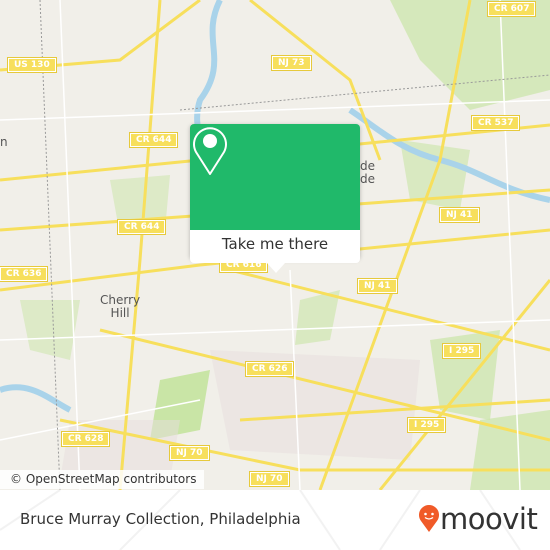  Describe the element at coordinates (275, 177) in the screenshot. I see `popup-header` at that location.